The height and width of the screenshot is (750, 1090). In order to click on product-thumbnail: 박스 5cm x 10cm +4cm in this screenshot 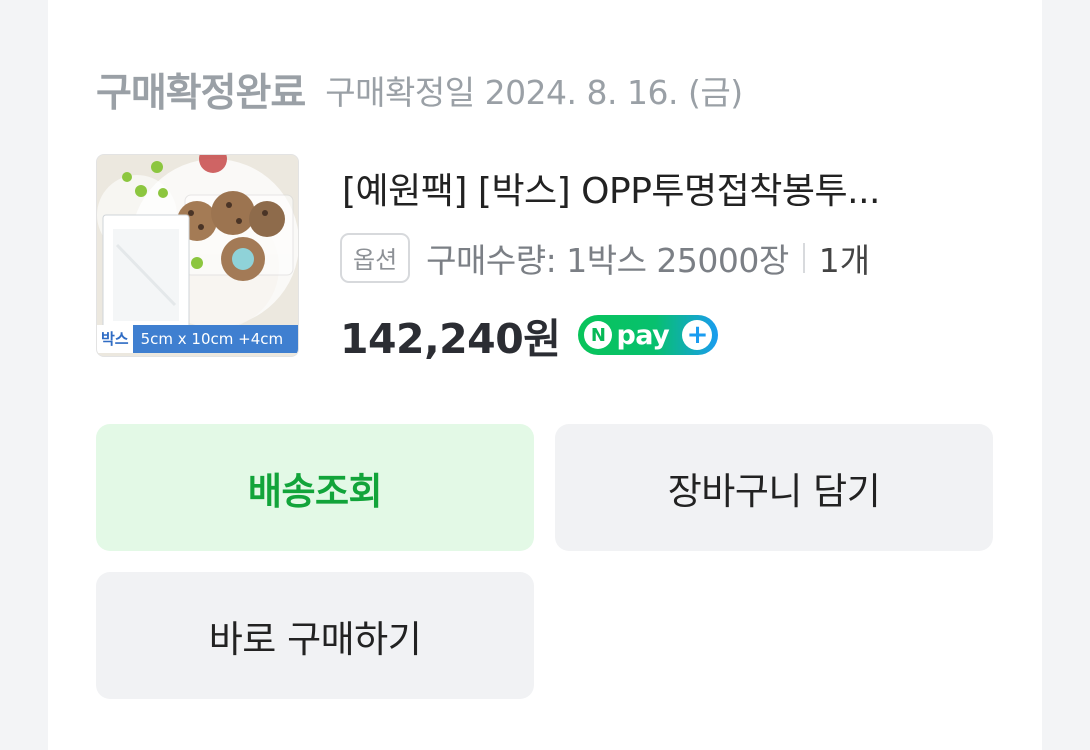, I will do `click(197, 255)`.